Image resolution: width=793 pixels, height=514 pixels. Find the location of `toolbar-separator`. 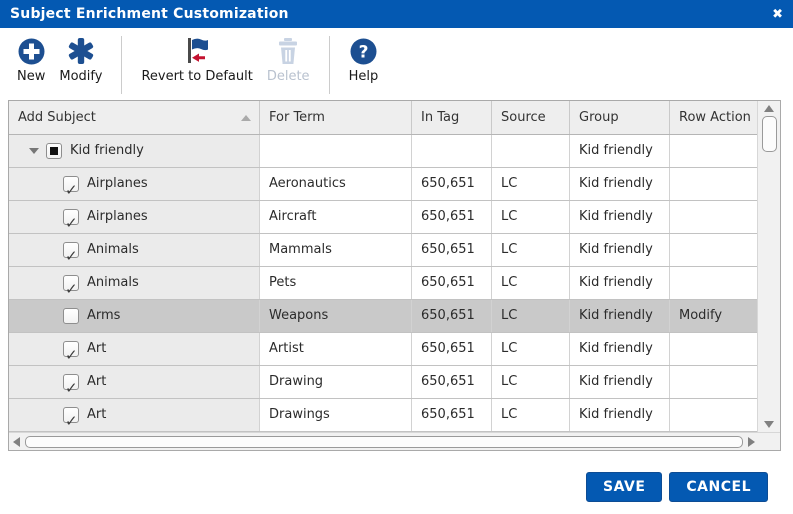

toolbar-separator is located at coordinates (329, 65).